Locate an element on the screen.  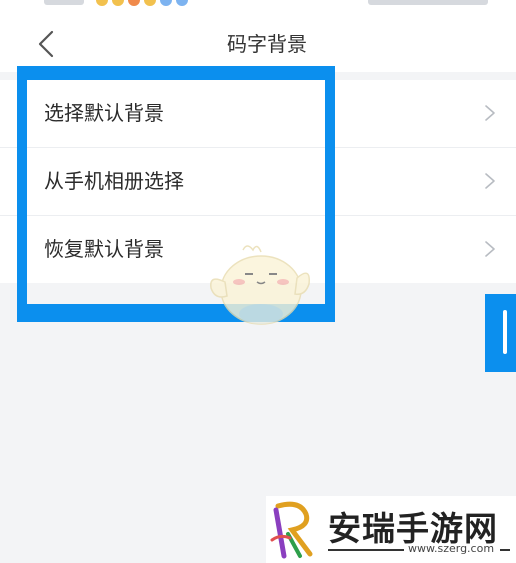
page-title: 码字背景 is located at coordinates (267, 44).